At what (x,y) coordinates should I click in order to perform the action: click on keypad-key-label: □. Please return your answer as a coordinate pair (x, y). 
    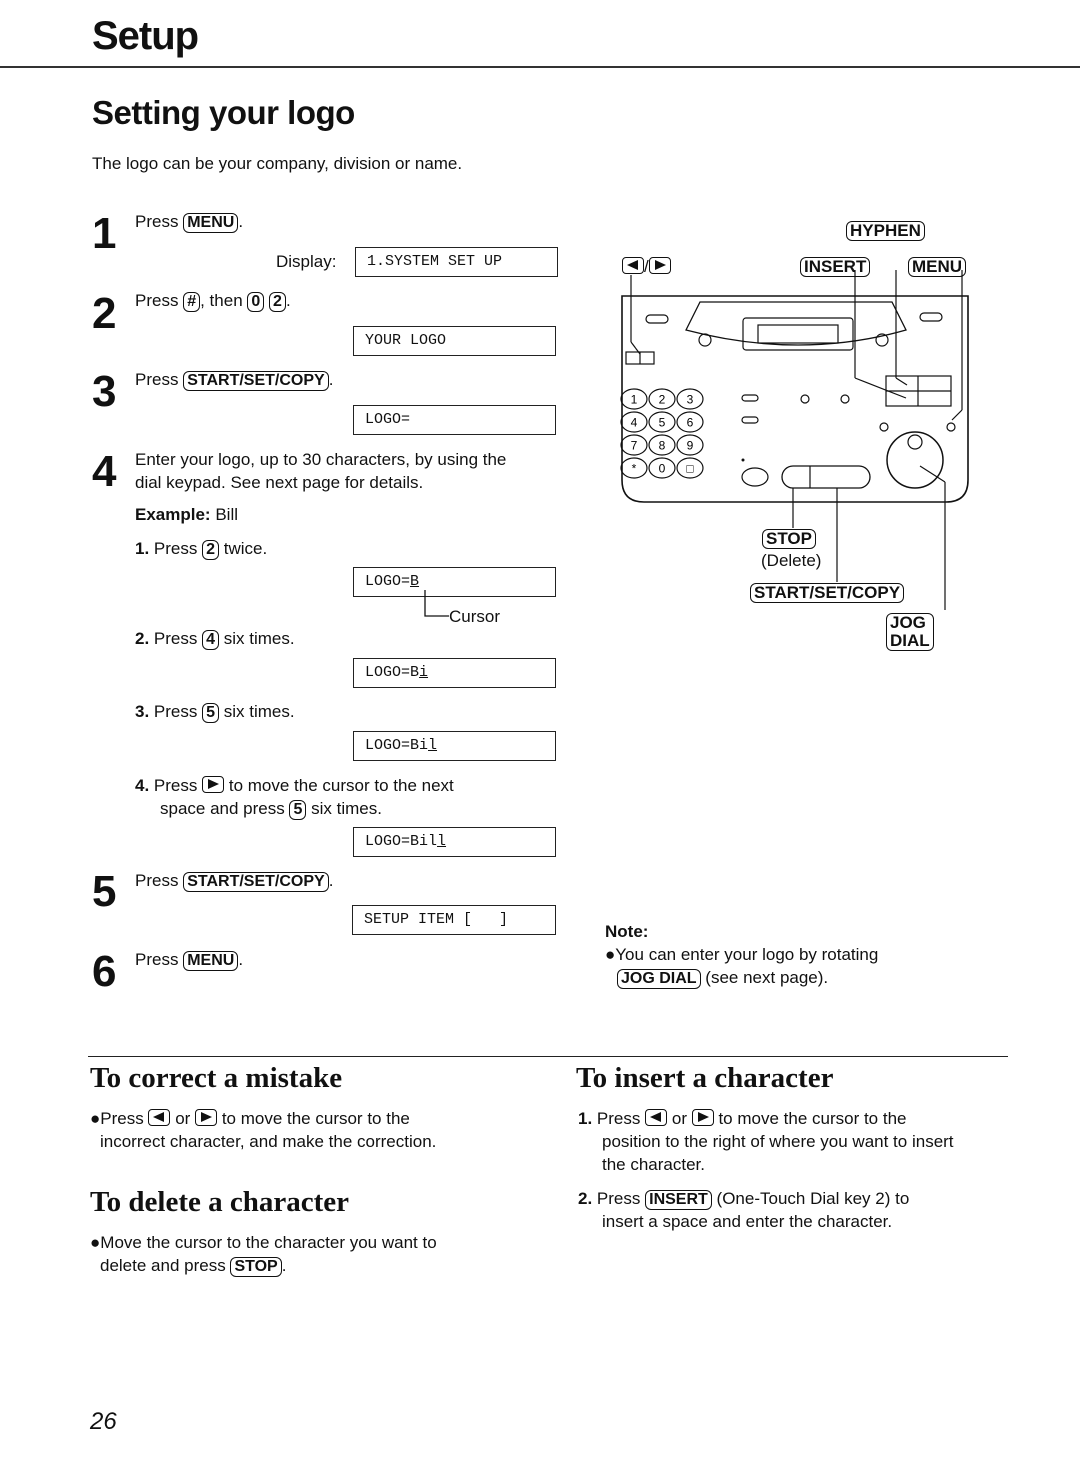
    Looking at the image, I should click on (689, 469).